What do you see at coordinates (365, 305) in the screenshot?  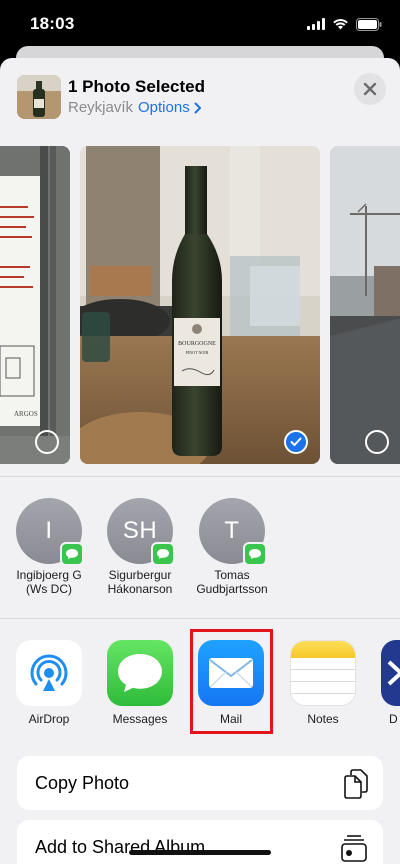 I see `photo-right` at bounding box center [365, 305].